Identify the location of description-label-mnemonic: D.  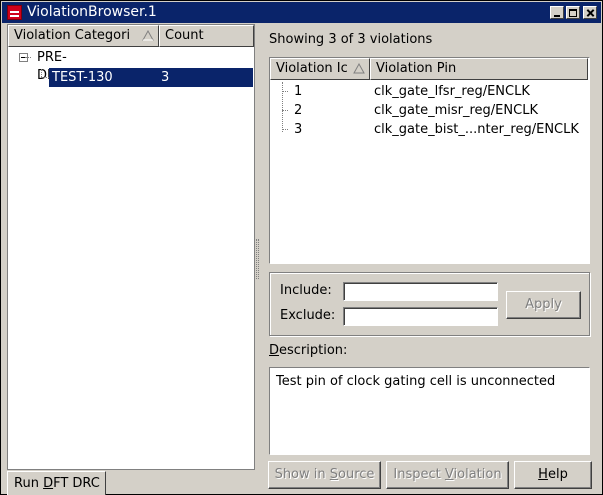
(274, 350).